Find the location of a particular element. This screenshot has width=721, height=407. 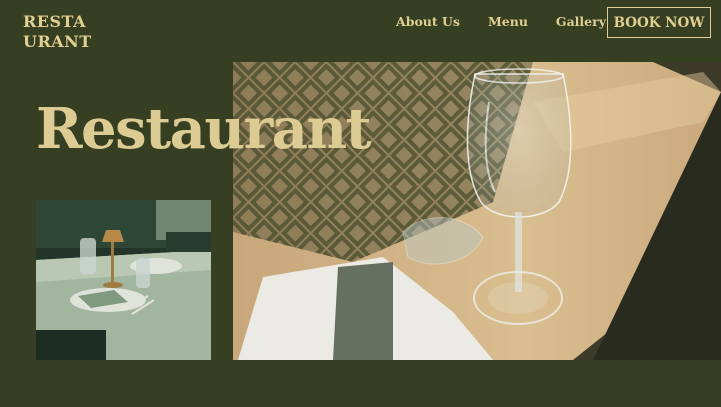

book-now-button: BOOK NOW is located at coordinates (659, 22).